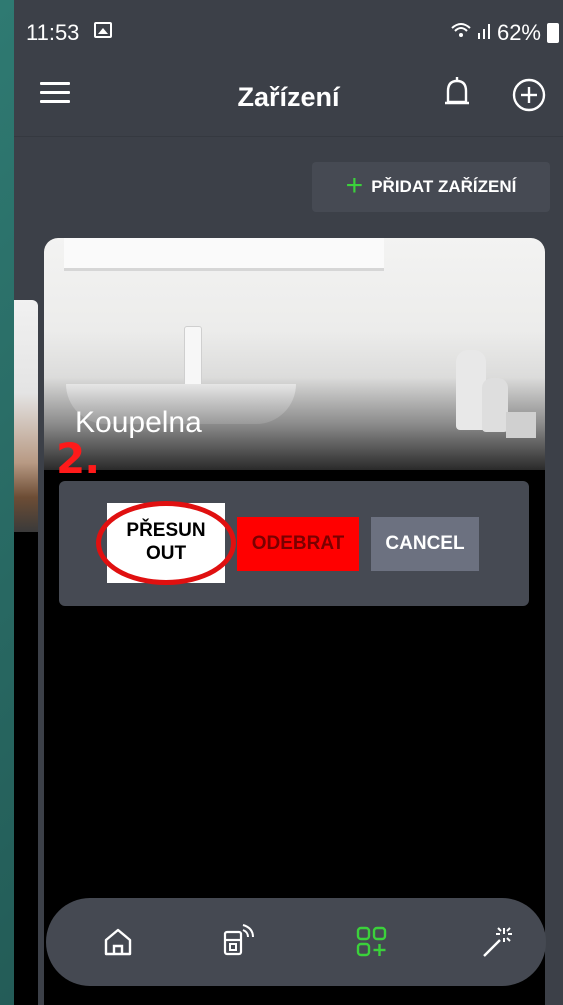 Image resolution: width=563 pixels, height=1005 pixels. What do you see at coordinates (461, 33) in the screenshot?
I see `wifi-icon` at bounding box center [461, 33].